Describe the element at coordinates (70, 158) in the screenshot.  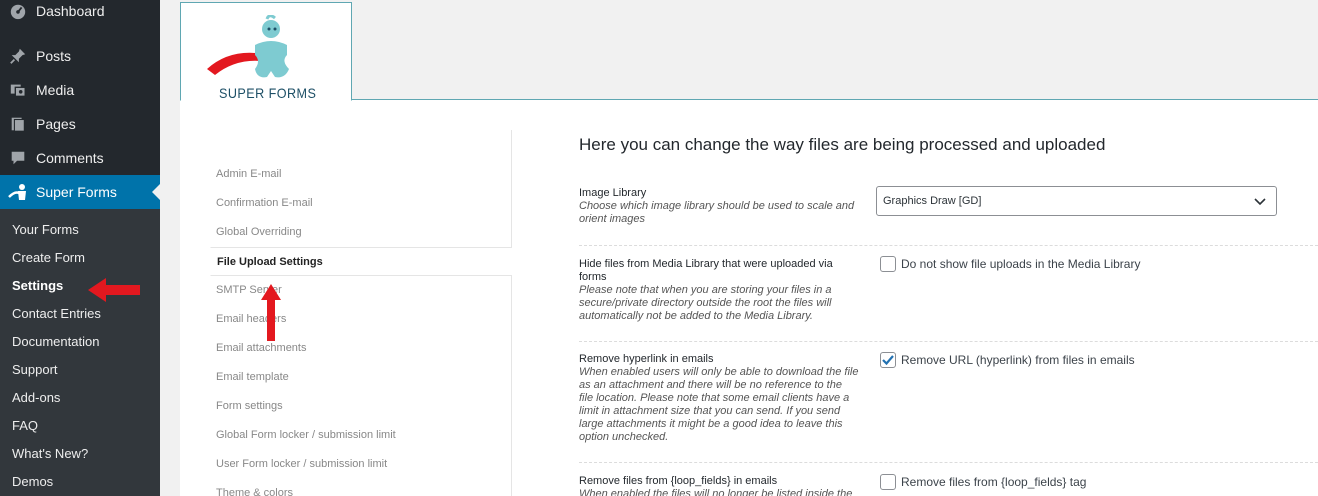
I see `menu-label: Comments` at that location.